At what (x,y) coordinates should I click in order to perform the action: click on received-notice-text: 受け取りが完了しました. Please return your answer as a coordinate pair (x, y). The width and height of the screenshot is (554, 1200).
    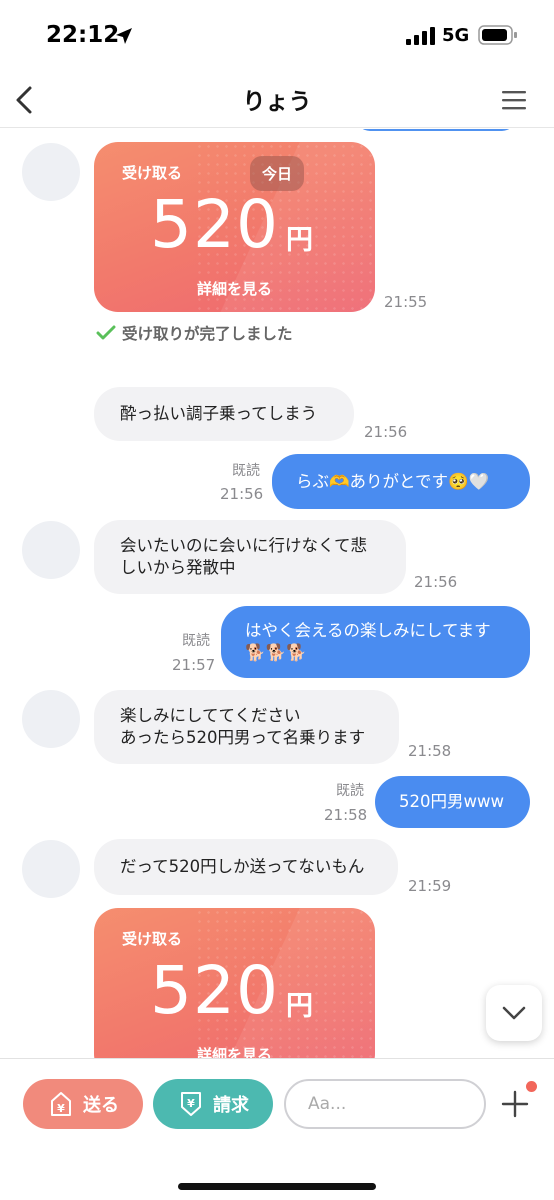
    Looking at the image, I should click on (207, 334).